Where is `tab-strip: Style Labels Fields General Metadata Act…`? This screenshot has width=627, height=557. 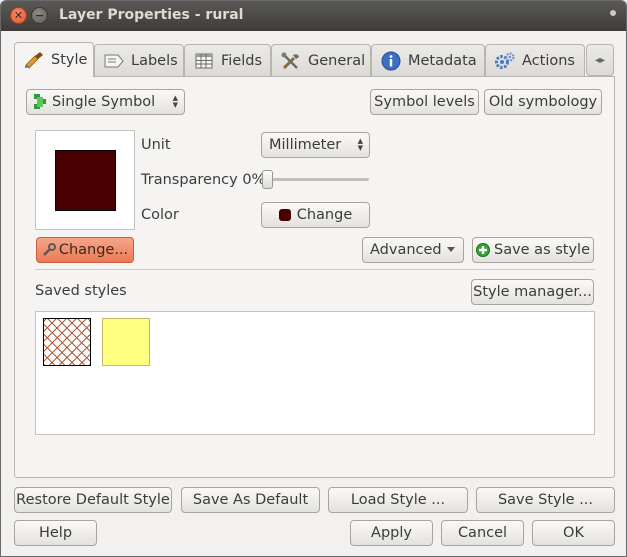 tab-strip: Style Labels Fields General Metadata Act… is located at coordinates (314, 59).